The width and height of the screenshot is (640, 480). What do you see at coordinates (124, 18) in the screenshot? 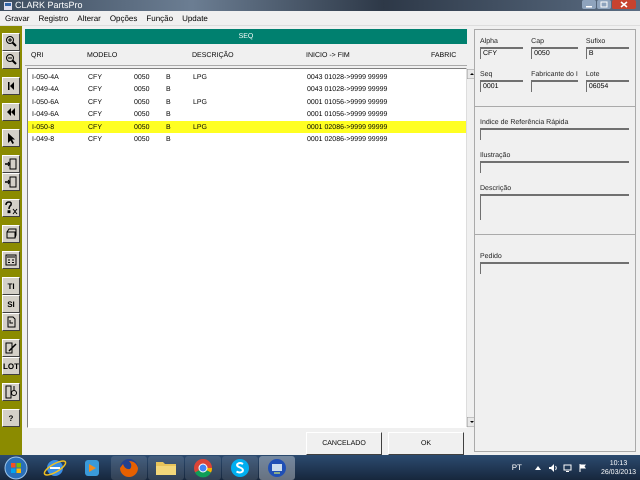
I see `menu-item: Opções` at bounding box center [124, 18].